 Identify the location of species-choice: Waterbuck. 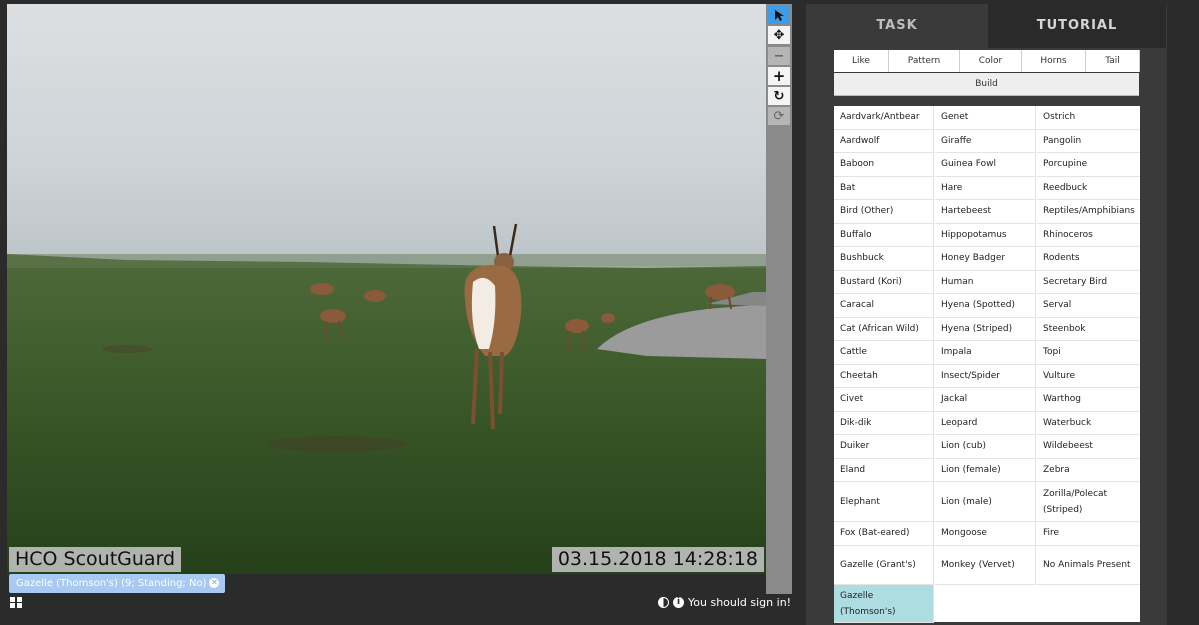
(1088, 423).